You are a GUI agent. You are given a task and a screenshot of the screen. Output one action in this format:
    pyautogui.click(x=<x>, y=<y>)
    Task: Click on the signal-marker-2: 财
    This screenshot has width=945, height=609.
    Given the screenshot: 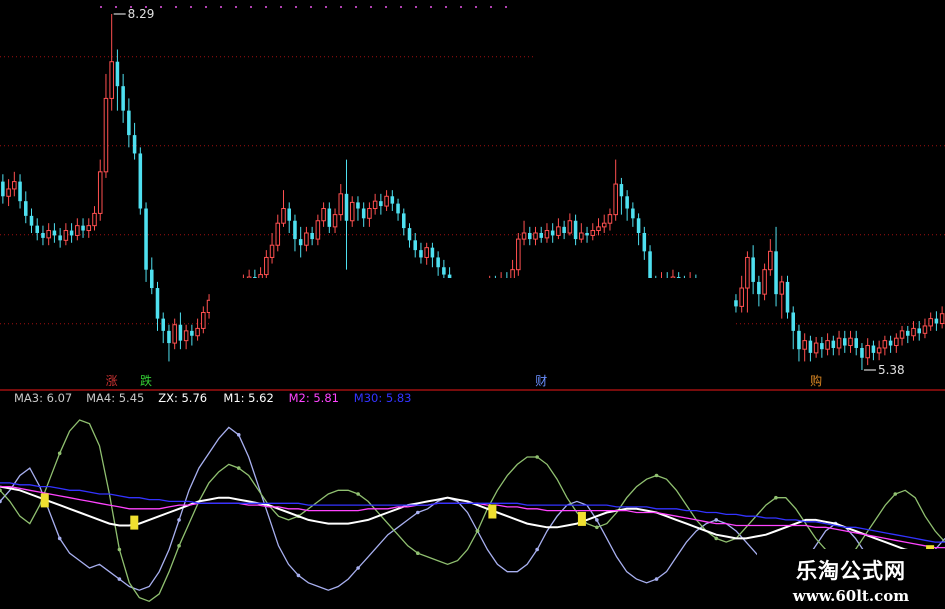 What is the action you would take?
    pyautogui.click(x=541, y=381)
    